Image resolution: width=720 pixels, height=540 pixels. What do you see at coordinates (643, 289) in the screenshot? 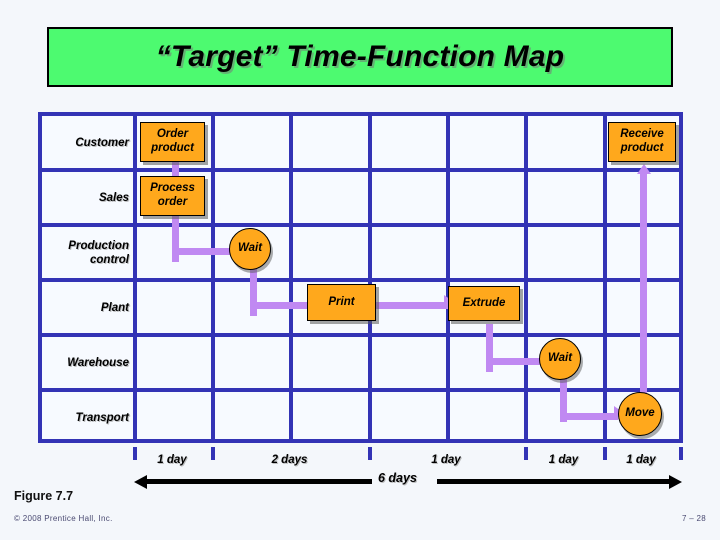
I see `connector-move-up-to-receive` at bounding box center [643, 289].